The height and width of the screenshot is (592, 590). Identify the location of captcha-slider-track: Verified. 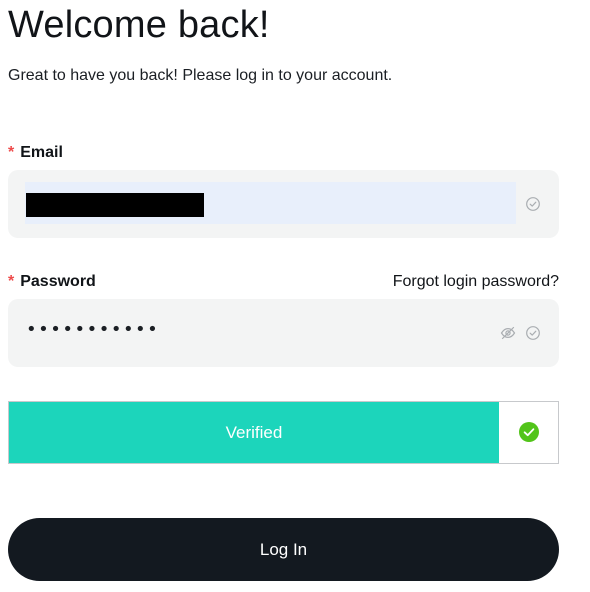
(254, 432).